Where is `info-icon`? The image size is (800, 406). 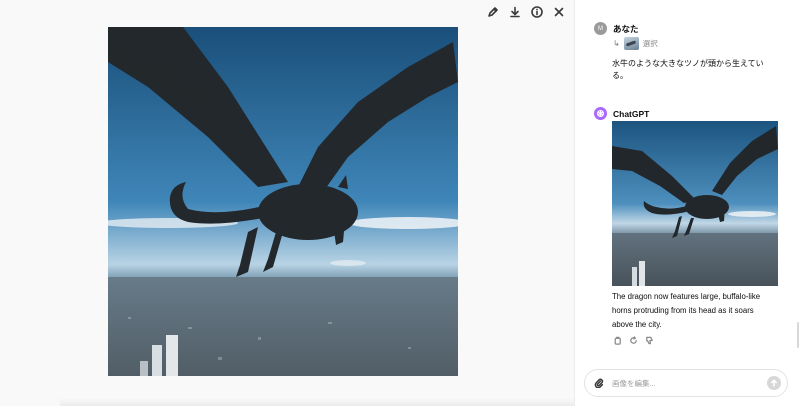 info-icon is located at coordinates (537, 12).